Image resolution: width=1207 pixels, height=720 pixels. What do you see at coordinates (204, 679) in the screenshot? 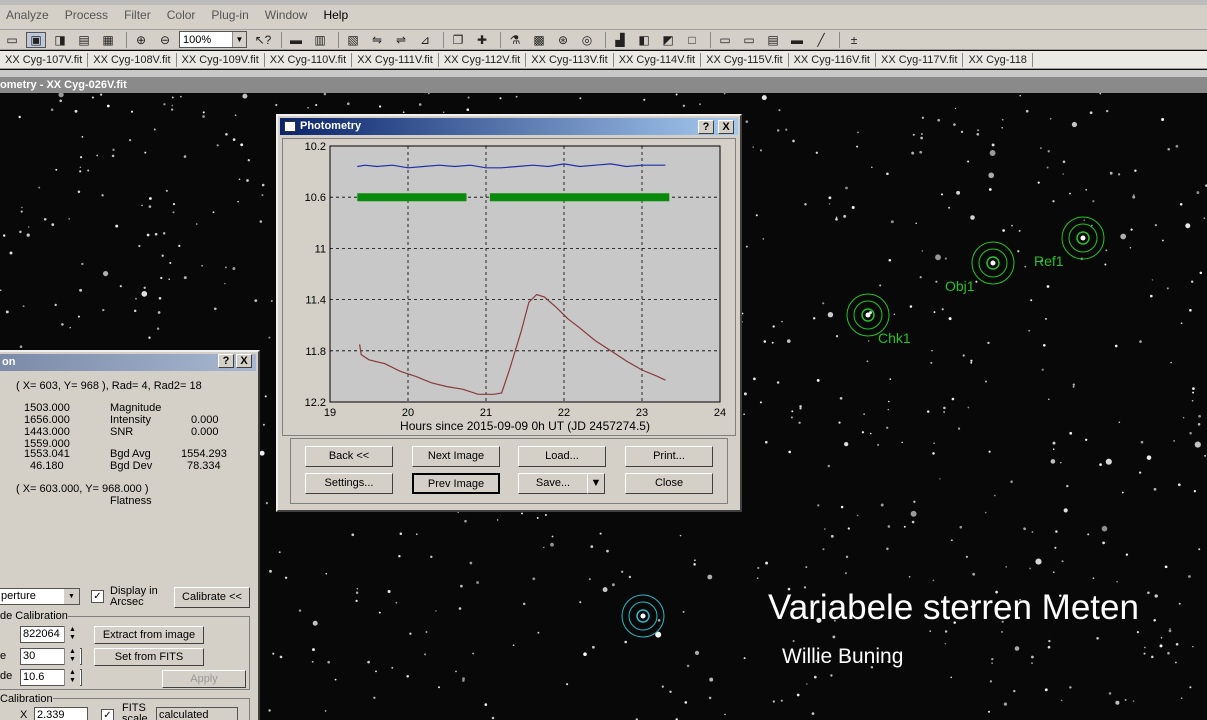
I see `apply-button: Apply` at bounding box center [204, 679].